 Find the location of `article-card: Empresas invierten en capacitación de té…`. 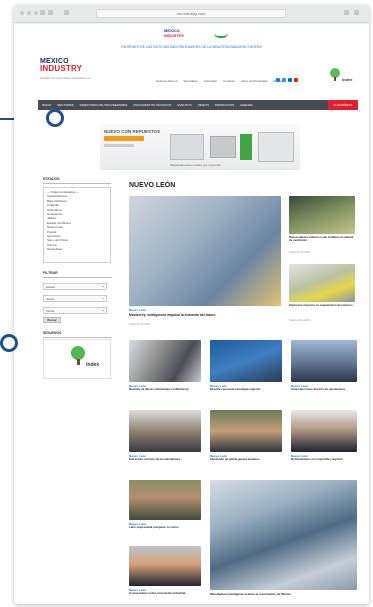

article-card: Empresas invierten en capacitación de té… is located at coordinates (322, 295).